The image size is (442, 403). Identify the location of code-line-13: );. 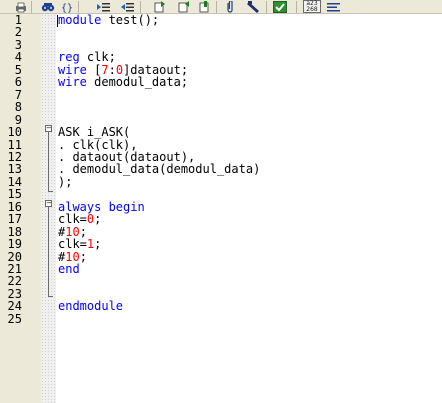
(65, 181).